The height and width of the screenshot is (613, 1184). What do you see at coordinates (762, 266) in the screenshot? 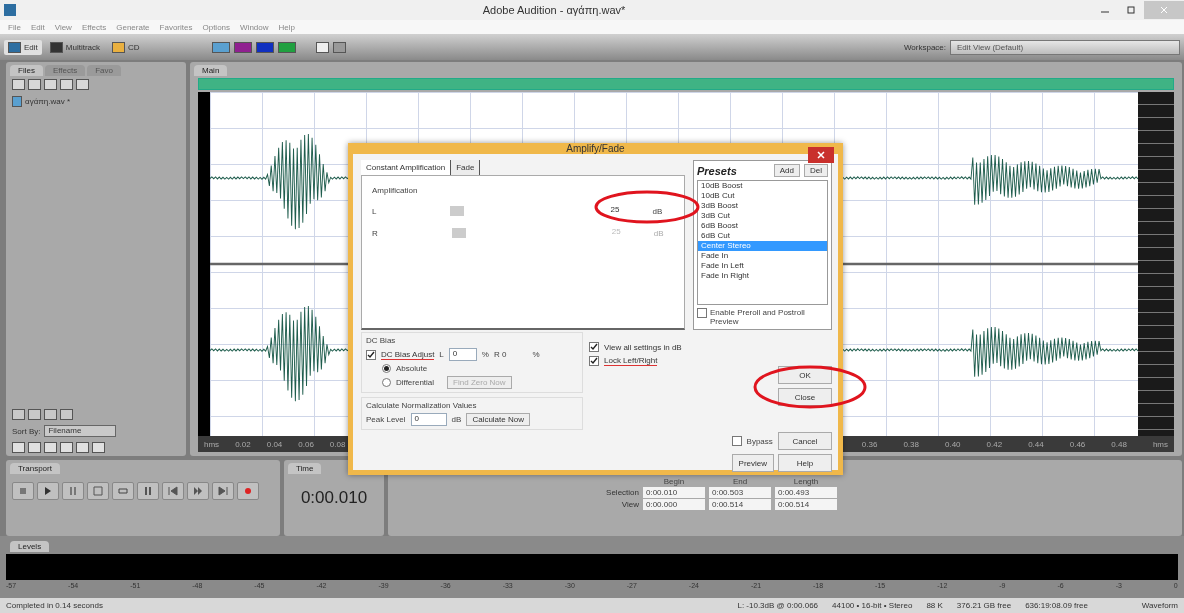
I see `preset-item: Fade In Left` at bounding box center [762, 266].